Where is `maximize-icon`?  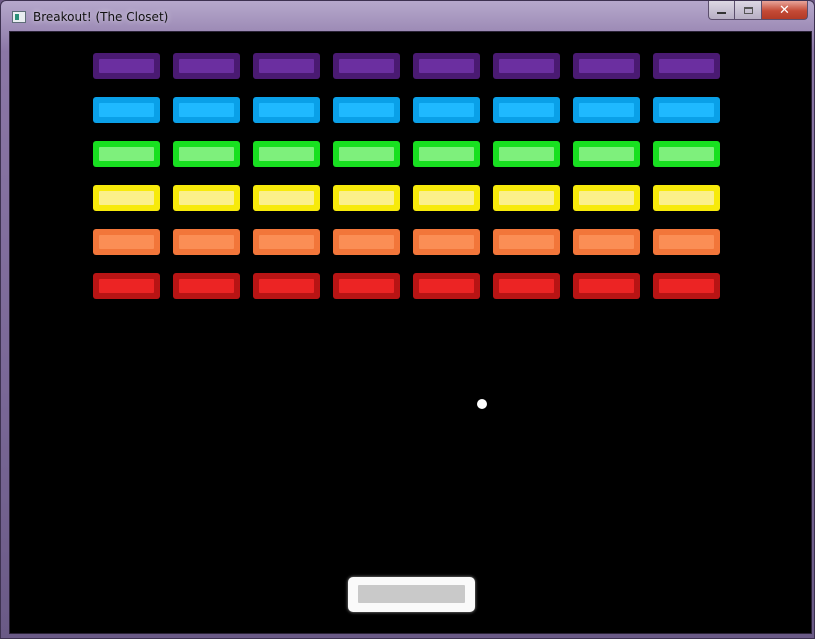 maximize-icon is located at coordinates (748, 10).